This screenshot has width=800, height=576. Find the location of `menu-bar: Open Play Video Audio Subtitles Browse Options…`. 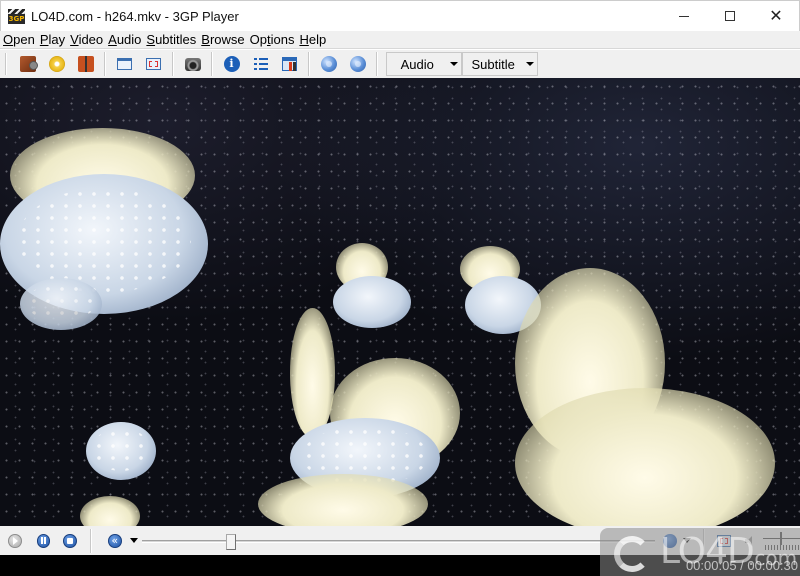

menu-bar: Open Play Video Audio Subtitles Browse Options… is located at coordinates (400, 40).